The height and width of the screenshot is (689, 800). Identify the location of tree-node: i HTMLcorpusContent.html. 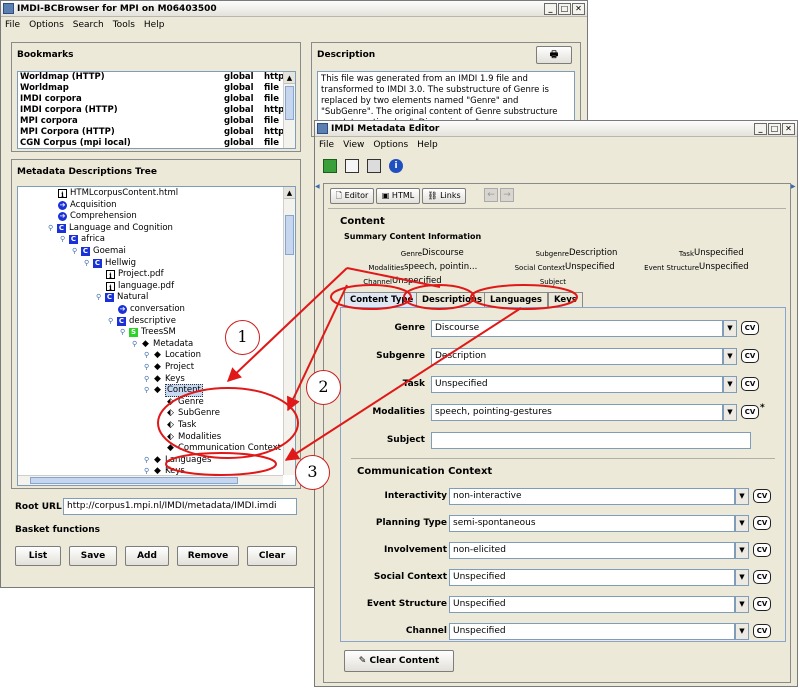
(118, 193).